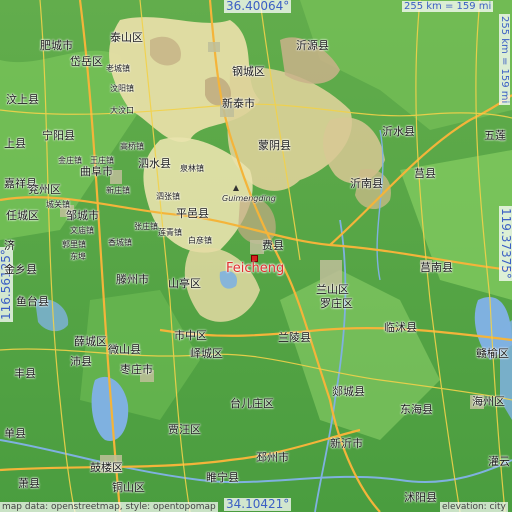 The height and width of the screenshot is (512, 512). I want to click on coord-left: 116.56125°, so click(6, 284).